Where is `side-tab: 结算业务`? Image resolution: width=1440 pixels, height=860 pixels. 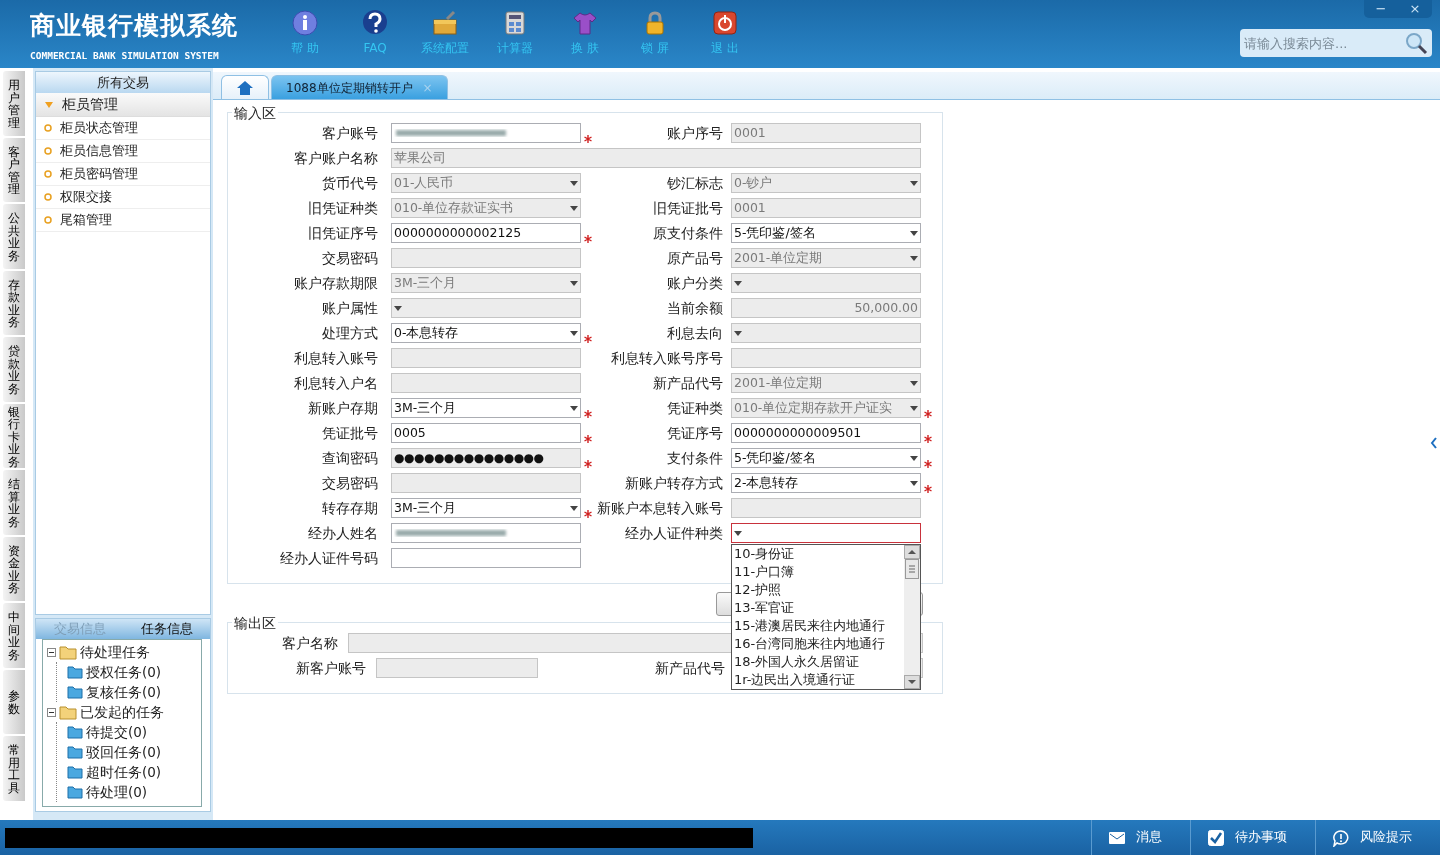 side-tab: 结算业务 is located at coordinates (14, 502).